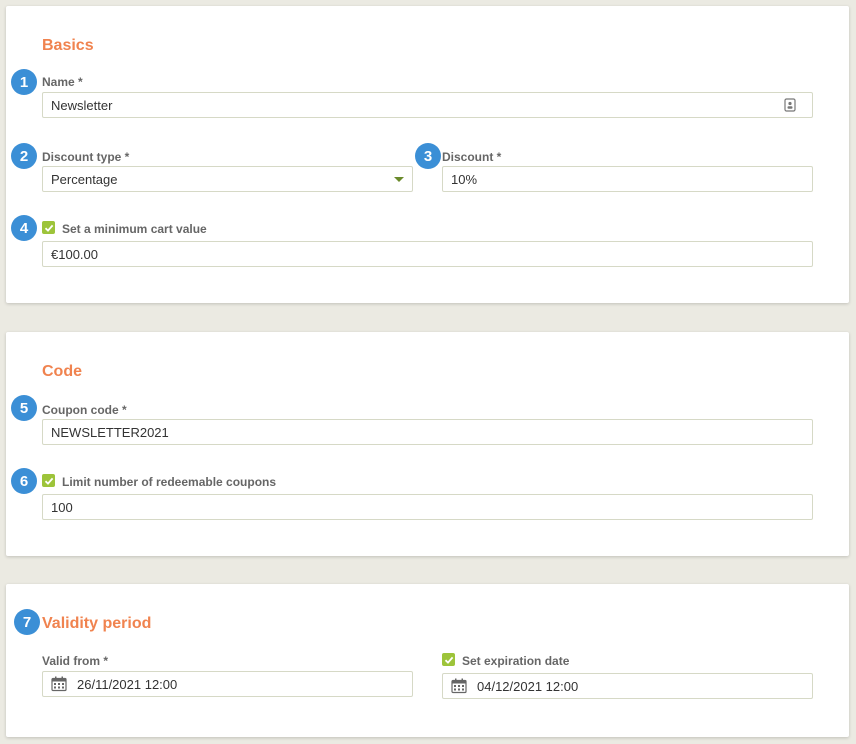 This screenshot has width=856, height=744. I want to click on min-cart-checkbox, so click(48, 227).